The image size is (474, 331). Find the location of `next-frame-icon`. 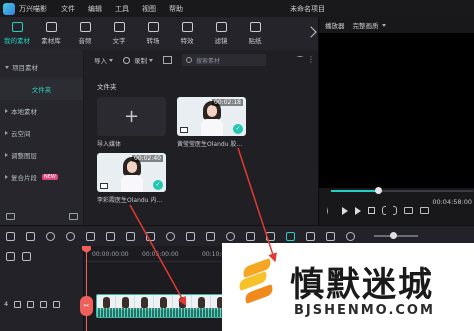

next-frame-icon is located at coordinates (358, 210).